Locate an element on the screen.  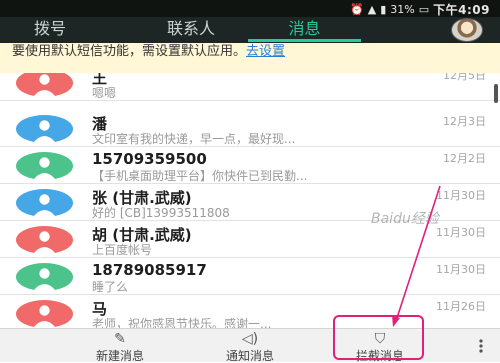
list-item: 马 老师，祝你感恩节快乐。感谢一... 11月26日 is located at coordinates (250, 311).